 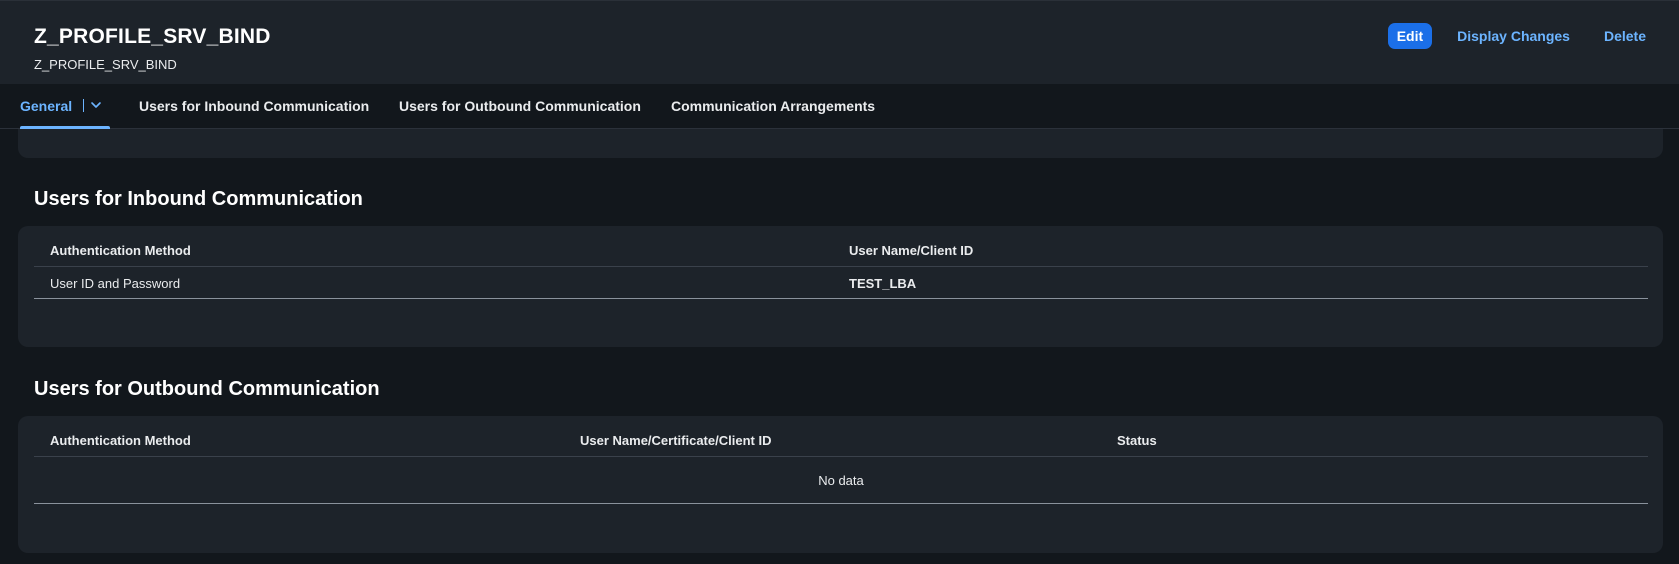 What do you see at coordinates (46, 106) in the screenshot?
I see `tab-general: General` at bounding box center [46, 106].